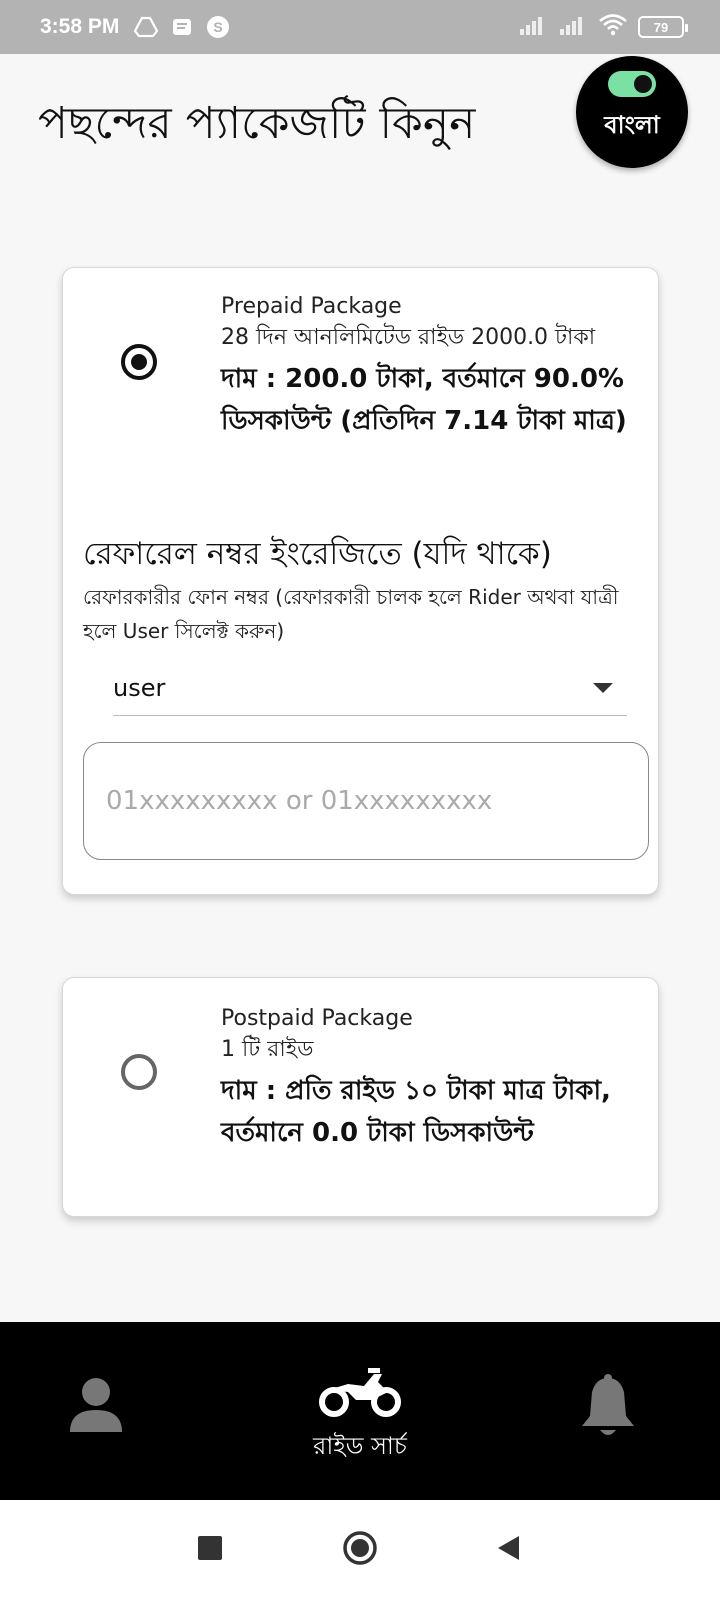 The height and width of the screenshot is (1600, 720). I want to click on app-s-icon: S, so click(218, 27).